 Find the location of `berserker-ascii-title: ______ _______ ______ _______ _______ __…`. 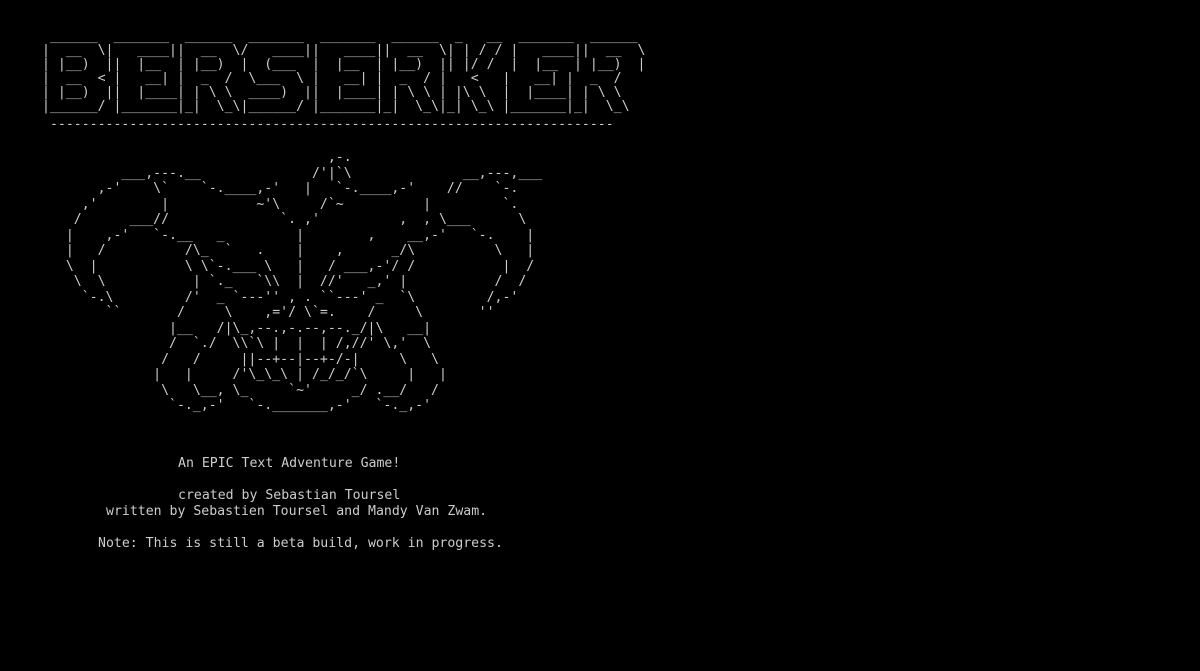

berserker-ascii-title: ______ _______ ______ _______ _______ __… is located at coordinates (344, 71).